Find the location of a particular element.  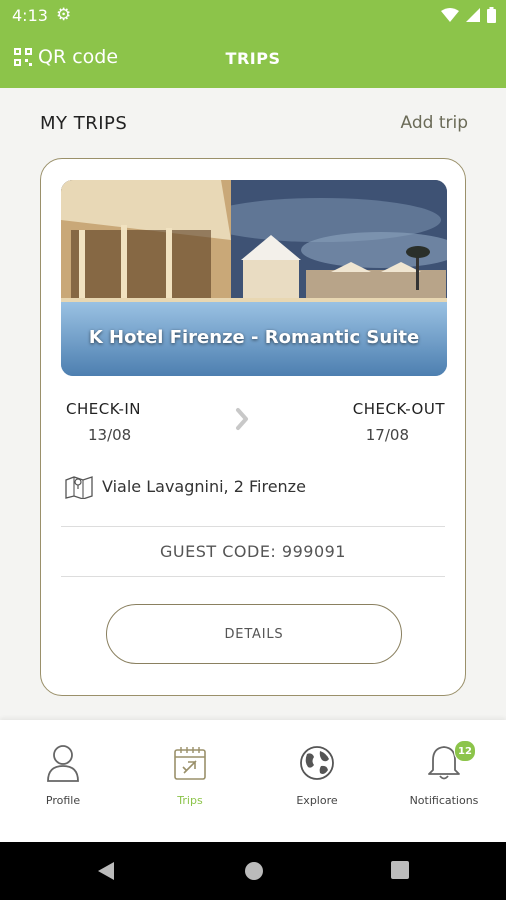

status-time: 4:13 is located at coordinates (30, 15).